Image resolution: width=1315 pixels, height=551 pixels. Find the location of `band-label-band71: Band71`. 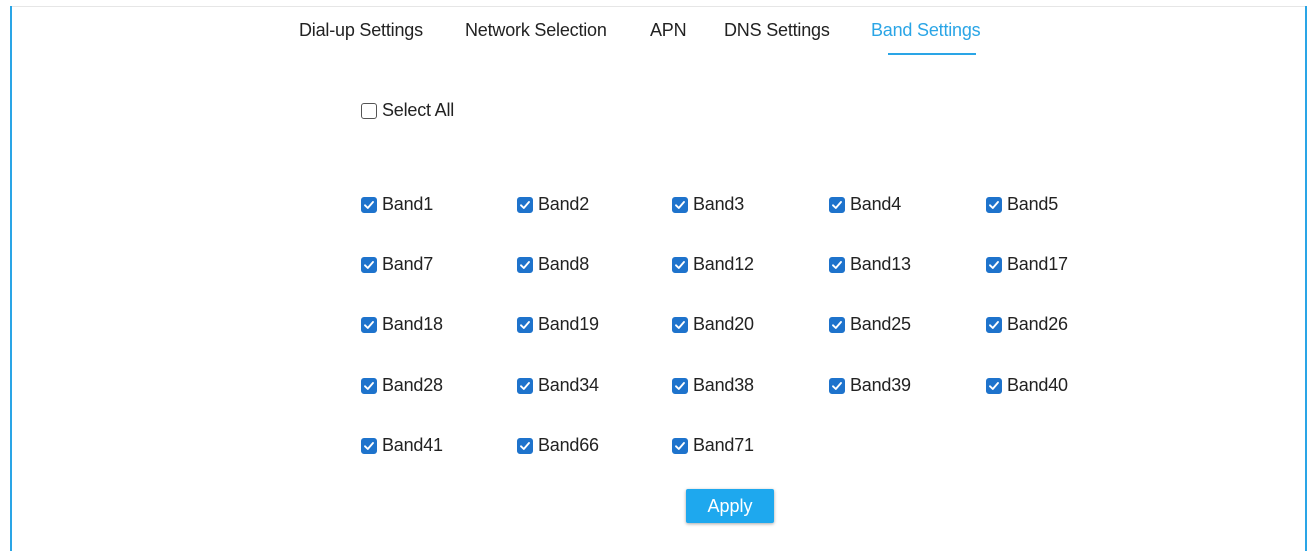

band-label-band71: Band71 is located at coordinates (723, 445).